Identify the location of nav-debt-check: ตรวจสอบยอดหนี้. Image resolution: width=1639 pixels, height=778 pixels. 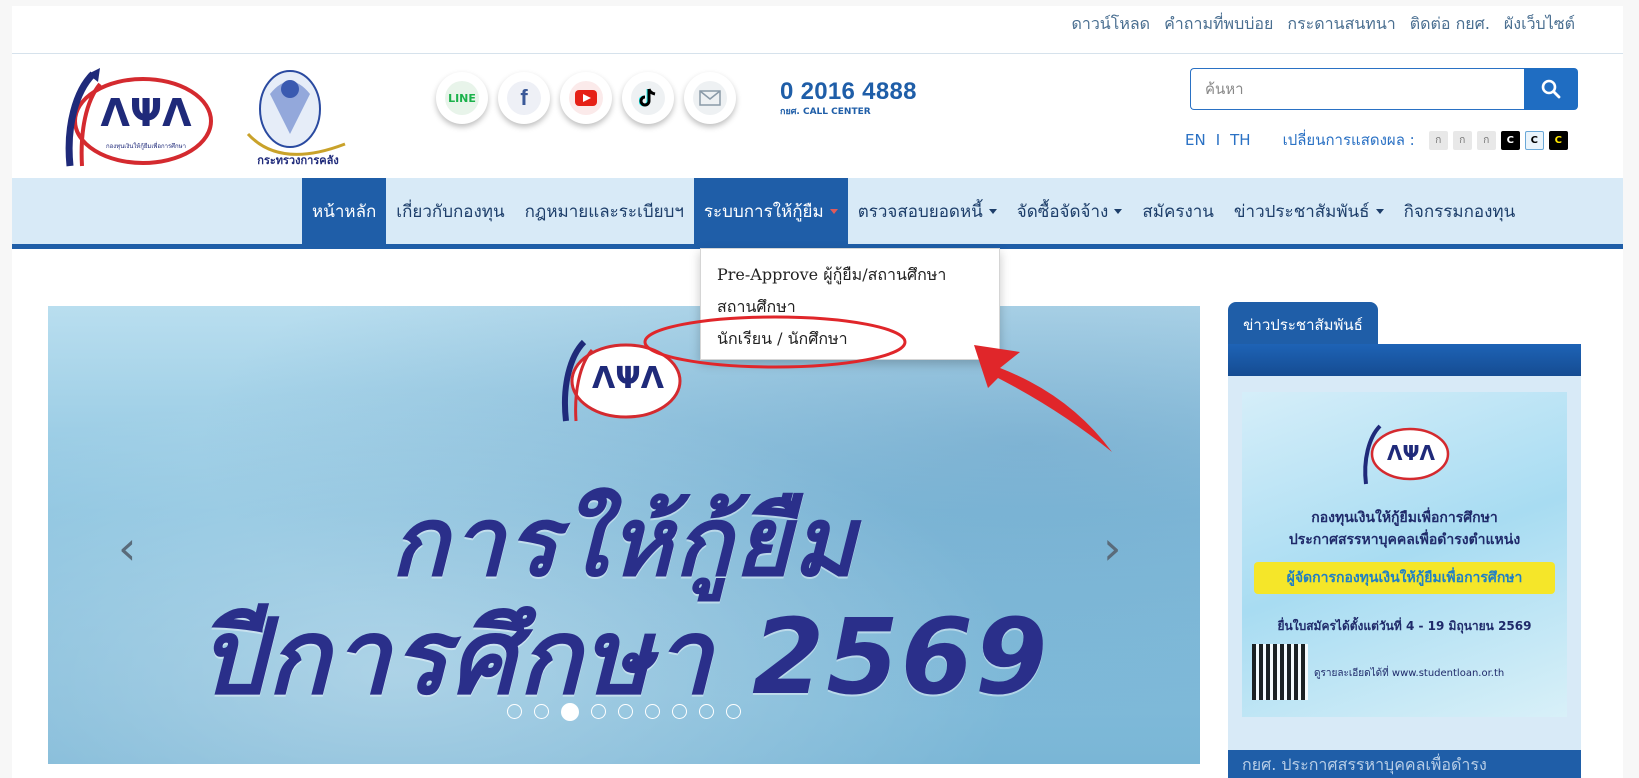
(927, 211).